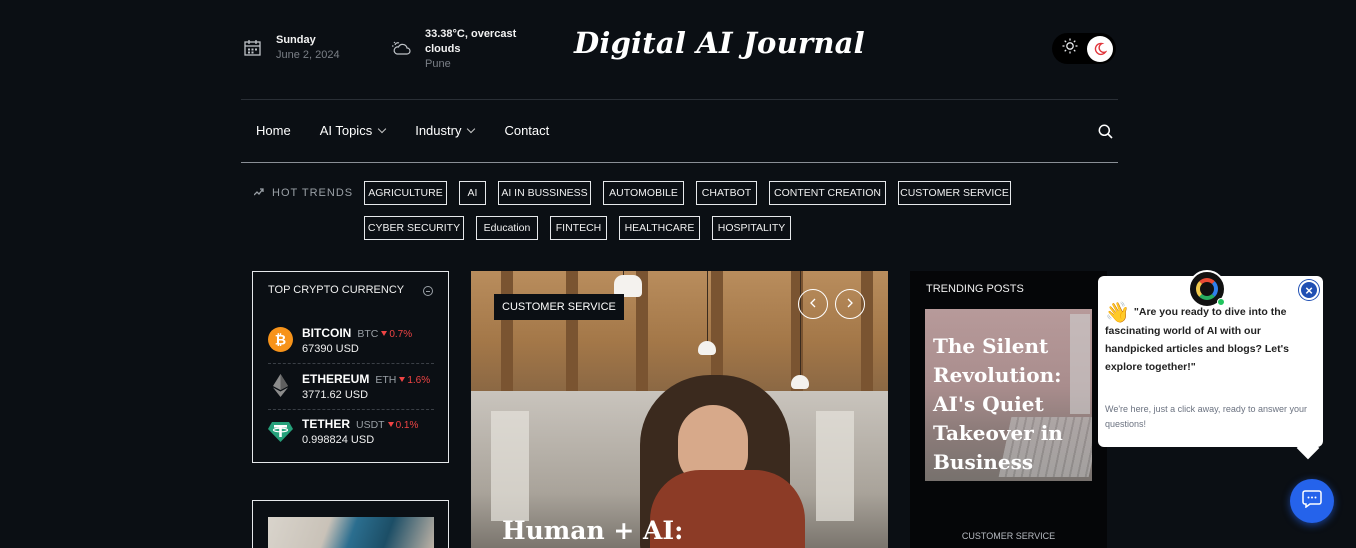 The image size is (1356, 548). I want to click on nav-home: Home, so click(273, 130).